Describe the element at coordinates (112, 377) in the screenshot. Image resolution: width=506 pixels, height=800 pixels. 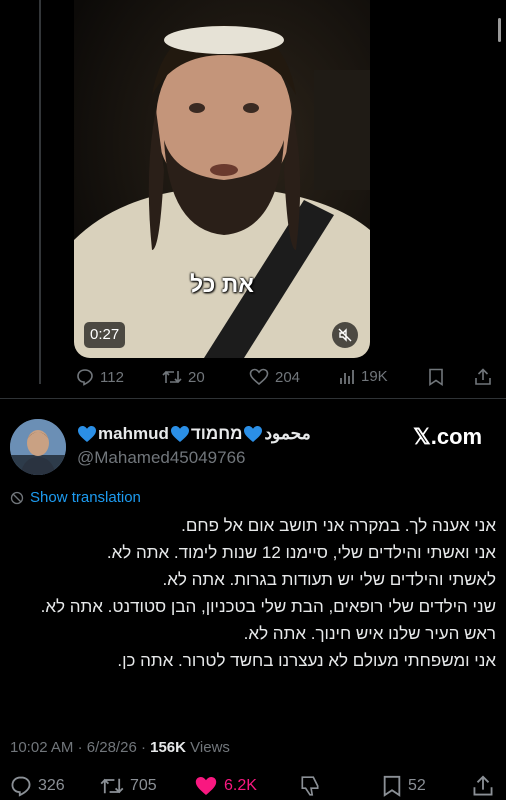
I see `parent-reply-count: 112` at that location.